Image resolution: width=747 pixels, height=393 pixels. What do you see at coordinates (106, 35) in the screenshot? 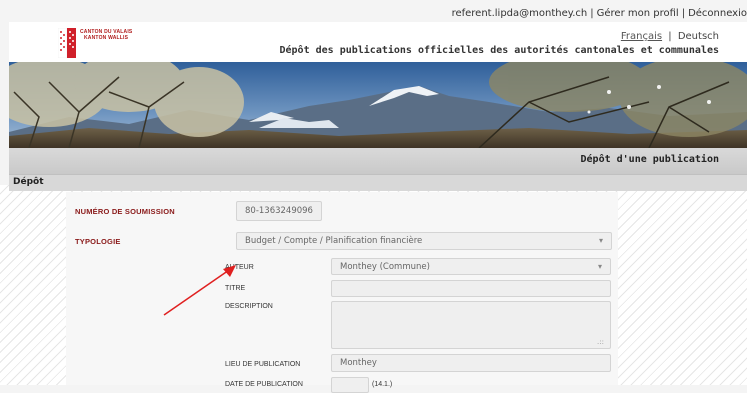
I see `logo-text: CANTON DU VALAIS KANTON WALLIS` at bounding box center [106, 35].